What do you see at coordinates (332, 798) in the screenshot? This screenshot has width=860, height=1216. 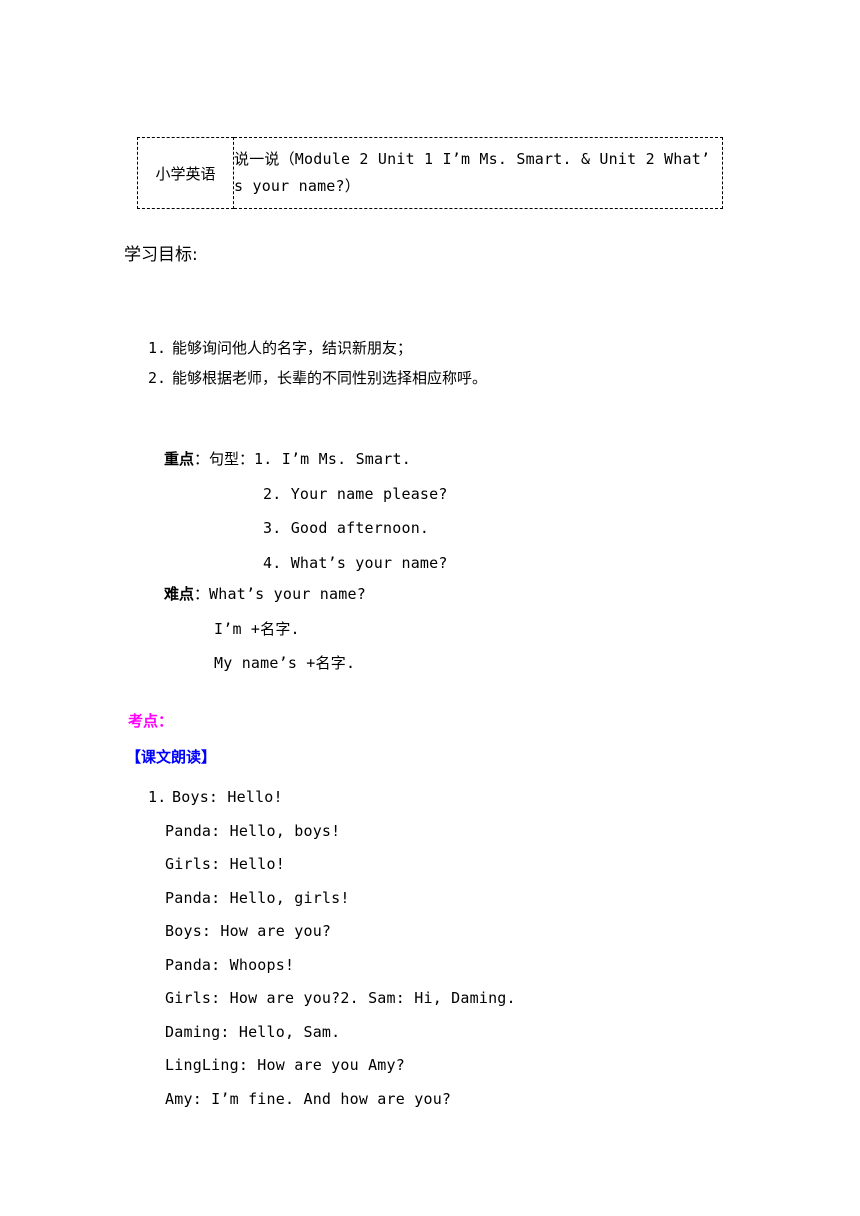 I see `list-item: 1. Boys: Hello!` at bounding box center [332, 798].